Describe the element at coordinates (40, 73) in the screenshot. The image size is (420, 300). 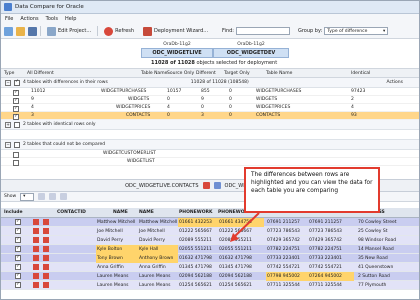
I see `col-all-different: All Different` at that location.